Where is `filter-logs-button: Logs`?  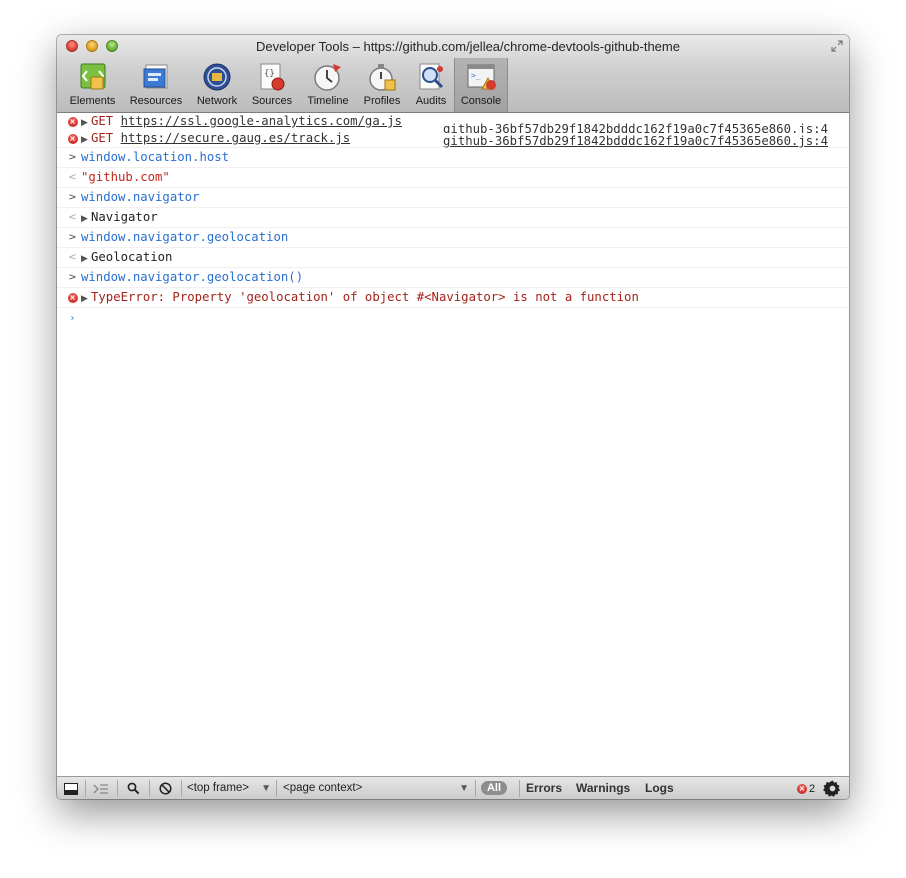 filter-logs-button: Logs is located at coordinates (659, 788).